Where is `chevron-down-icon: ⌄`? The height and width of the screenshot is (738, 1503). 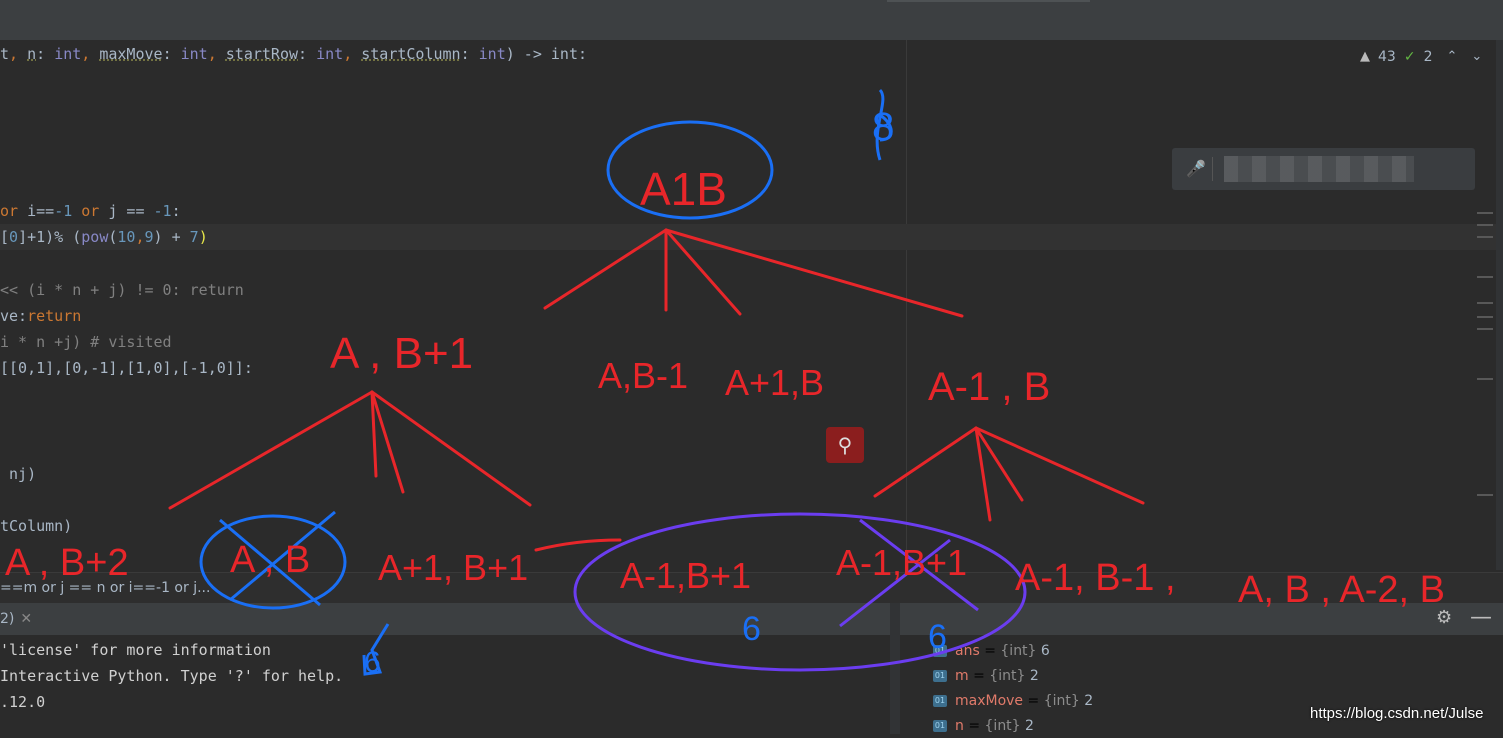
chevron-down-icon: ⌄ is located at coordinates (1476, 57).